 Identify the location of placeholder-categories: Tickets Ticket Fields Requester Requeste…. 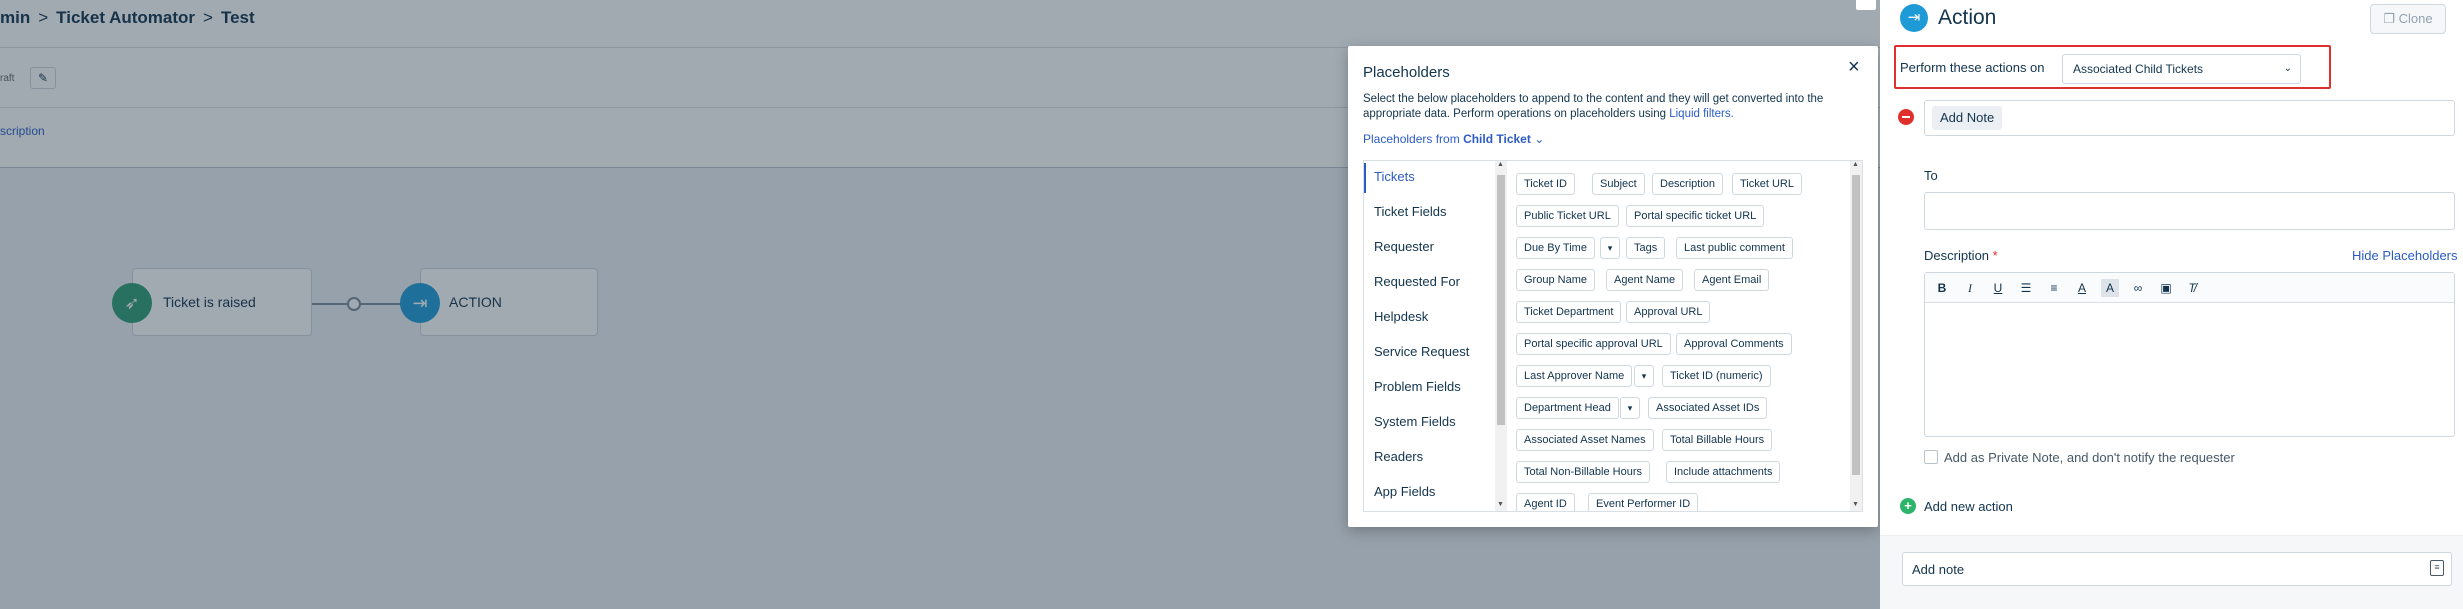
(1429, 336).